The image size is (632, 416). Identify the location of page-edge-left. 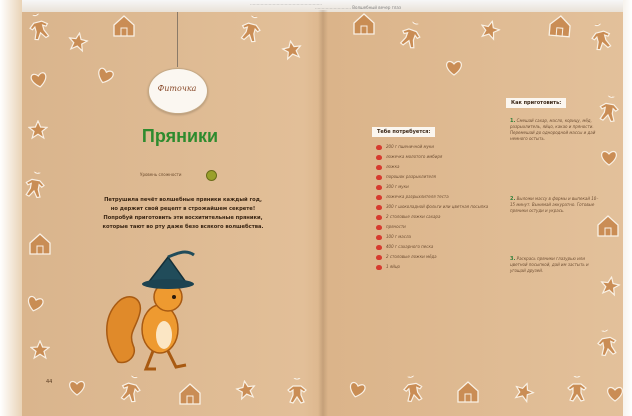
(11, 208).